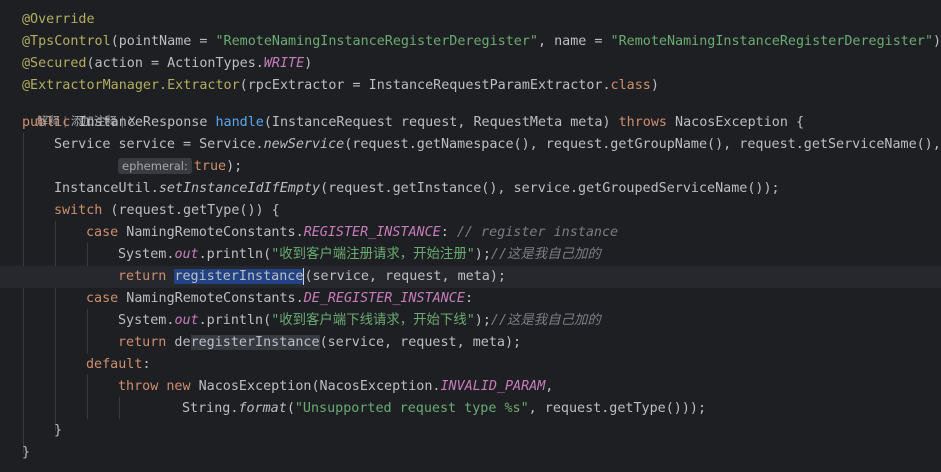 The height and width of the screenshot is (472, 941). I want to click on keyword-token: throw, so click(138, 386).